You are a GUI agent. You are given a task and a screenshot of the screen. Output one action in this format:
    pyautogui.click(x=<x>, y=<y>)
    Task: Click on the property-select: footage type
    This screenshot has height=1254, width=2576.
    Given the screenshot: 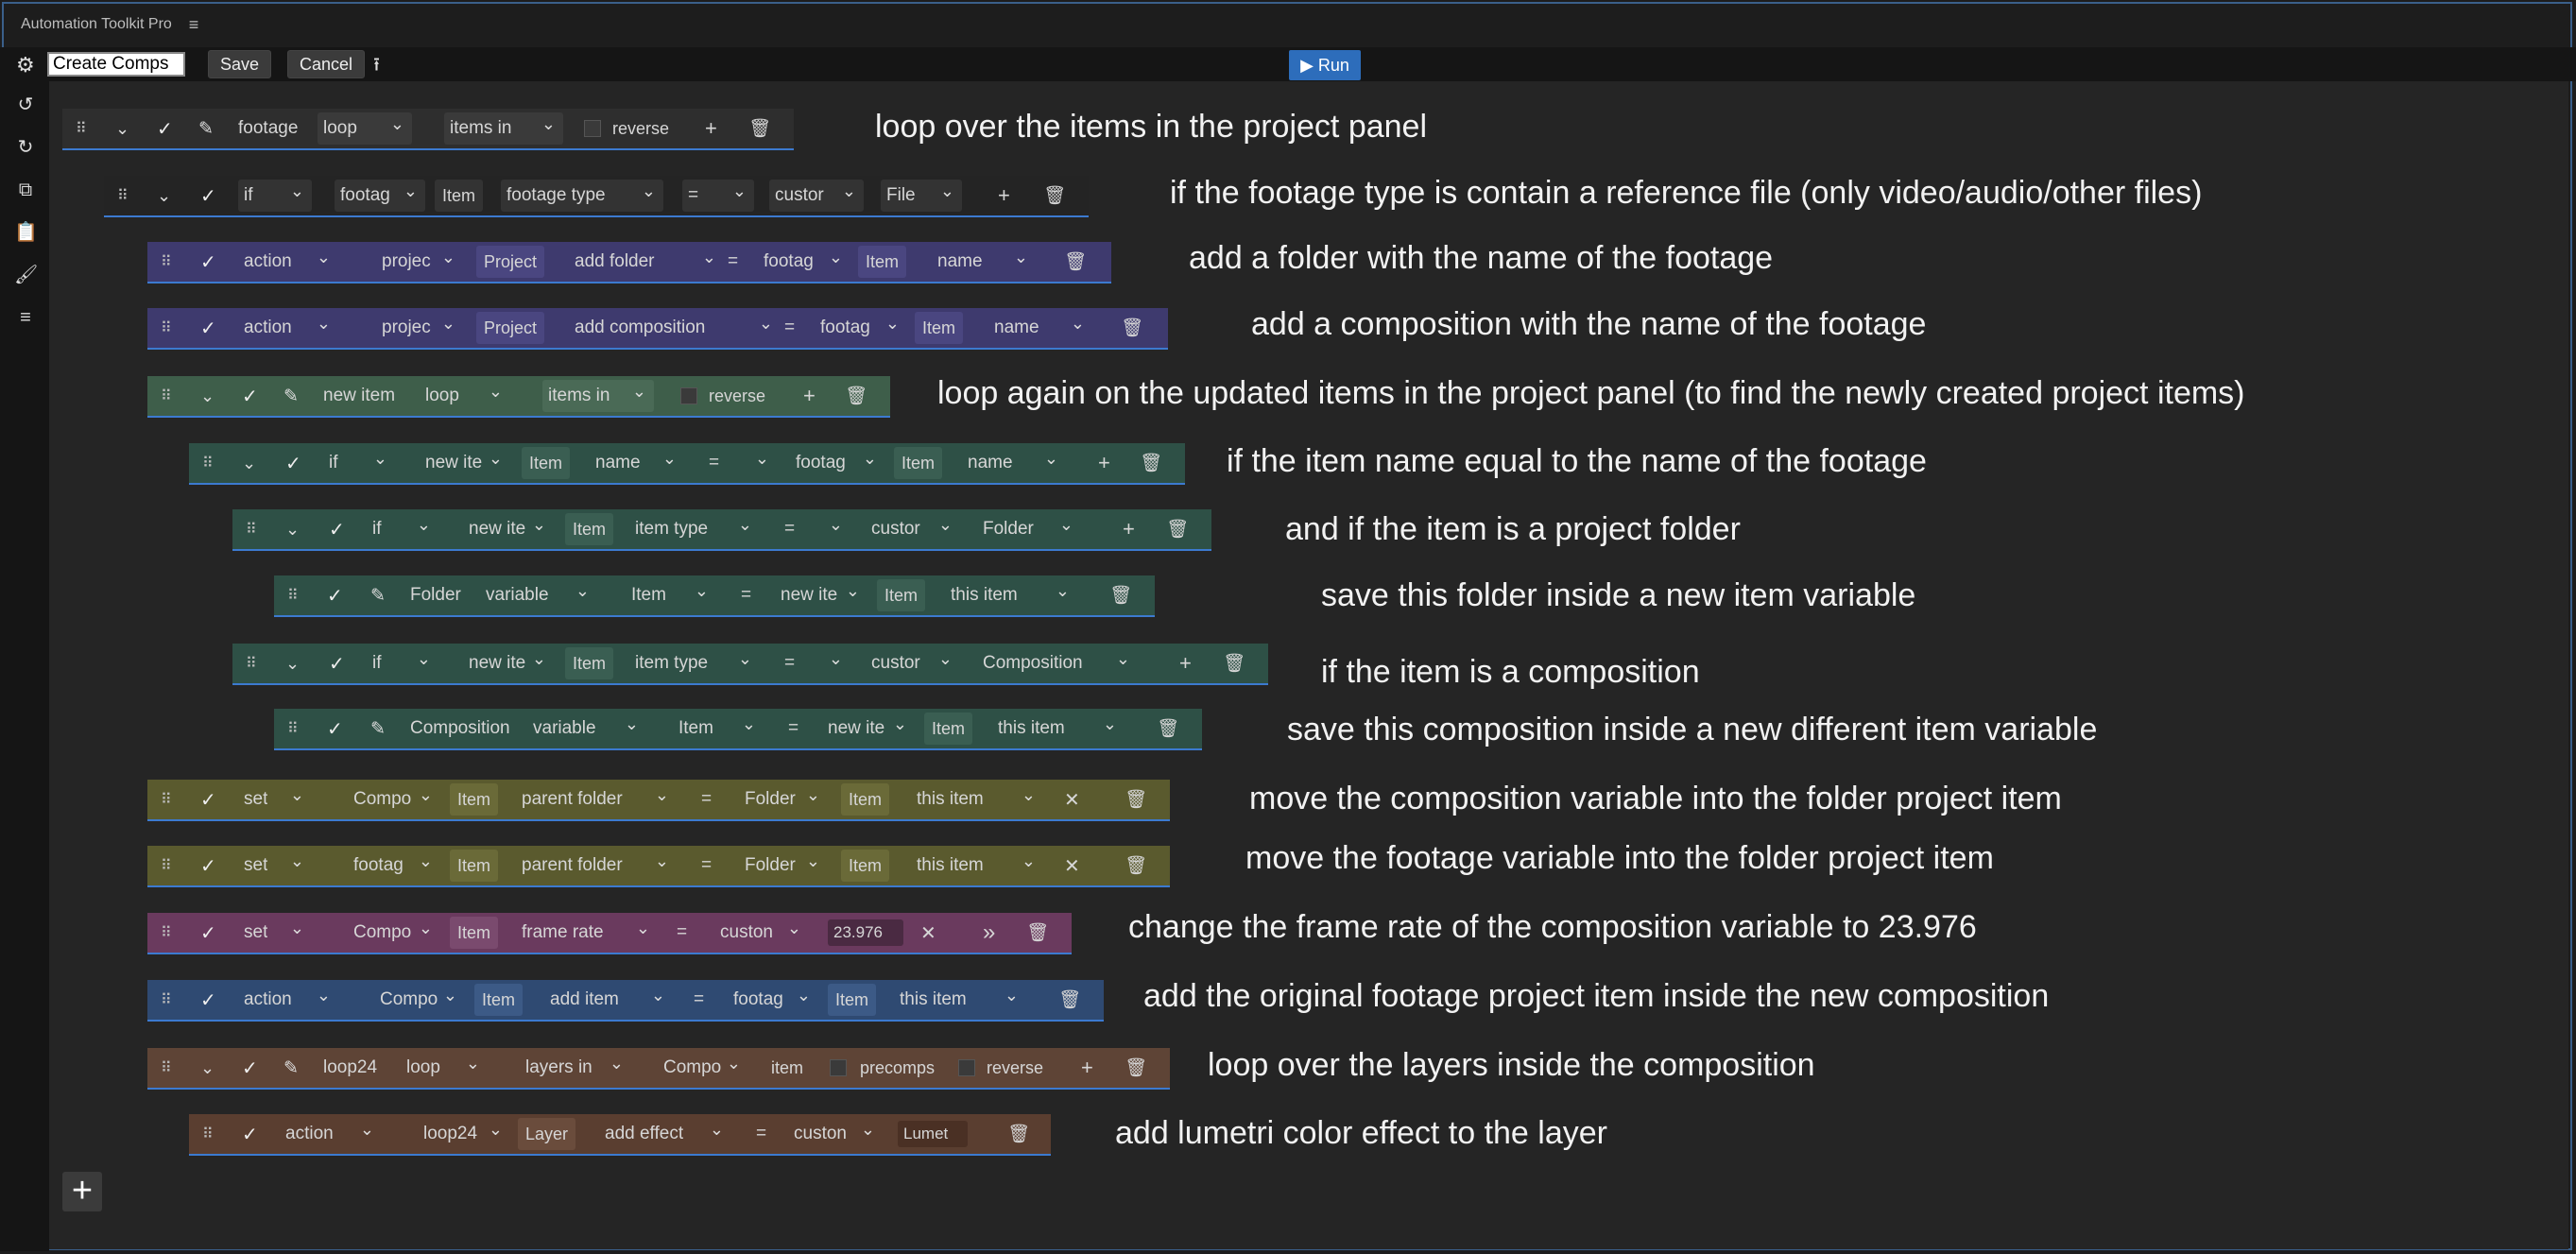 What is the action you would take?
    pyautogui.click(x=582, y=196)
    